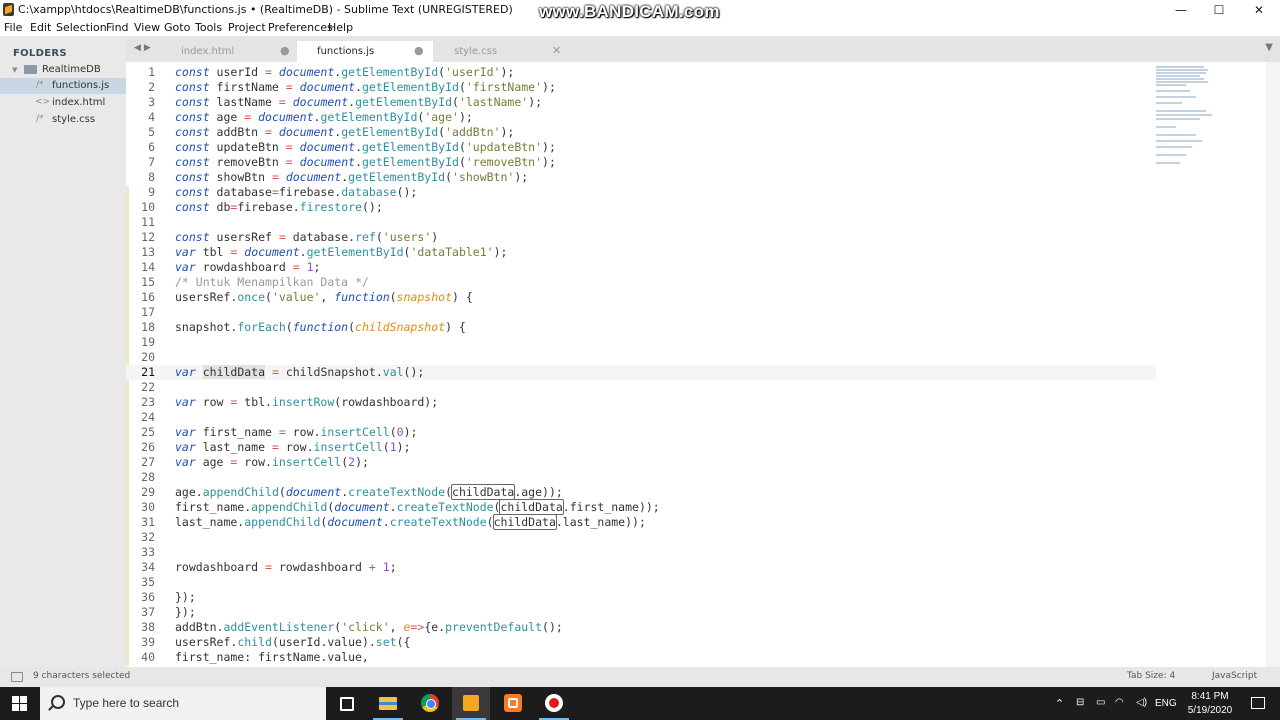 This screenshot has width=1280, height=720. What do you see at coordinates (641, 537) in the screenshot?
I see `code-line: 32` at bounding box center [641, 537].